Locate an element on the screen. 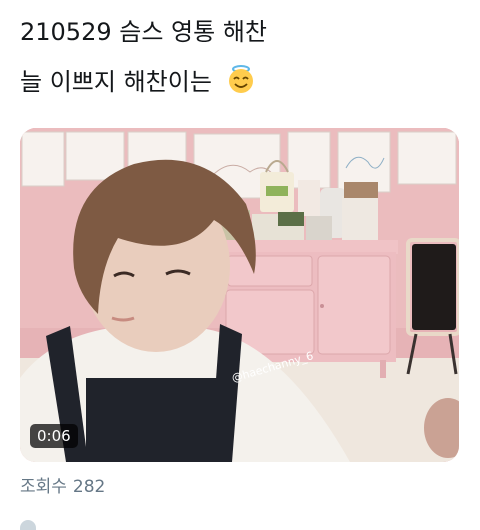 This screenshot has width=480, height=530. tweet-text-1: 210529 슴스 영통 해찬 is located at coordinates (143, 32).